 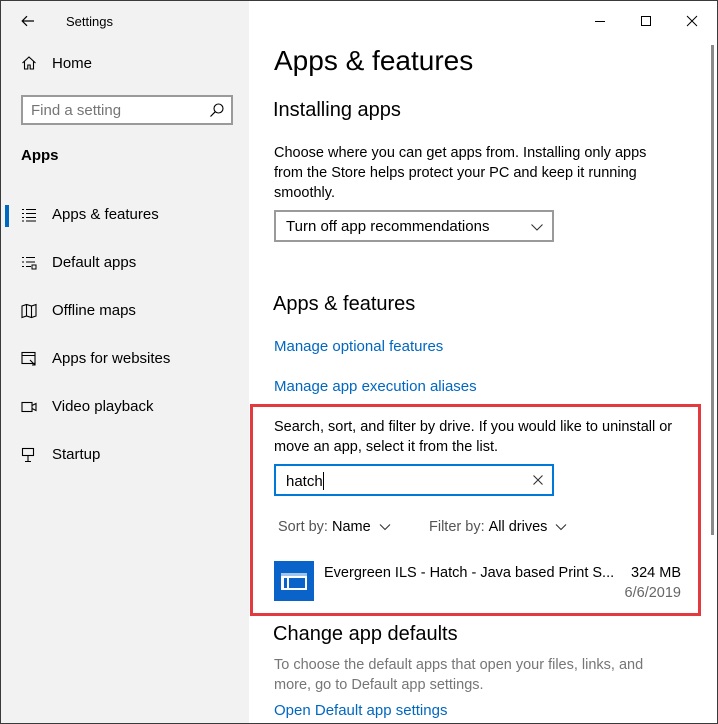 I want to click on manage-optional-features-link: Manage optional features, so click(x=358, y=346).